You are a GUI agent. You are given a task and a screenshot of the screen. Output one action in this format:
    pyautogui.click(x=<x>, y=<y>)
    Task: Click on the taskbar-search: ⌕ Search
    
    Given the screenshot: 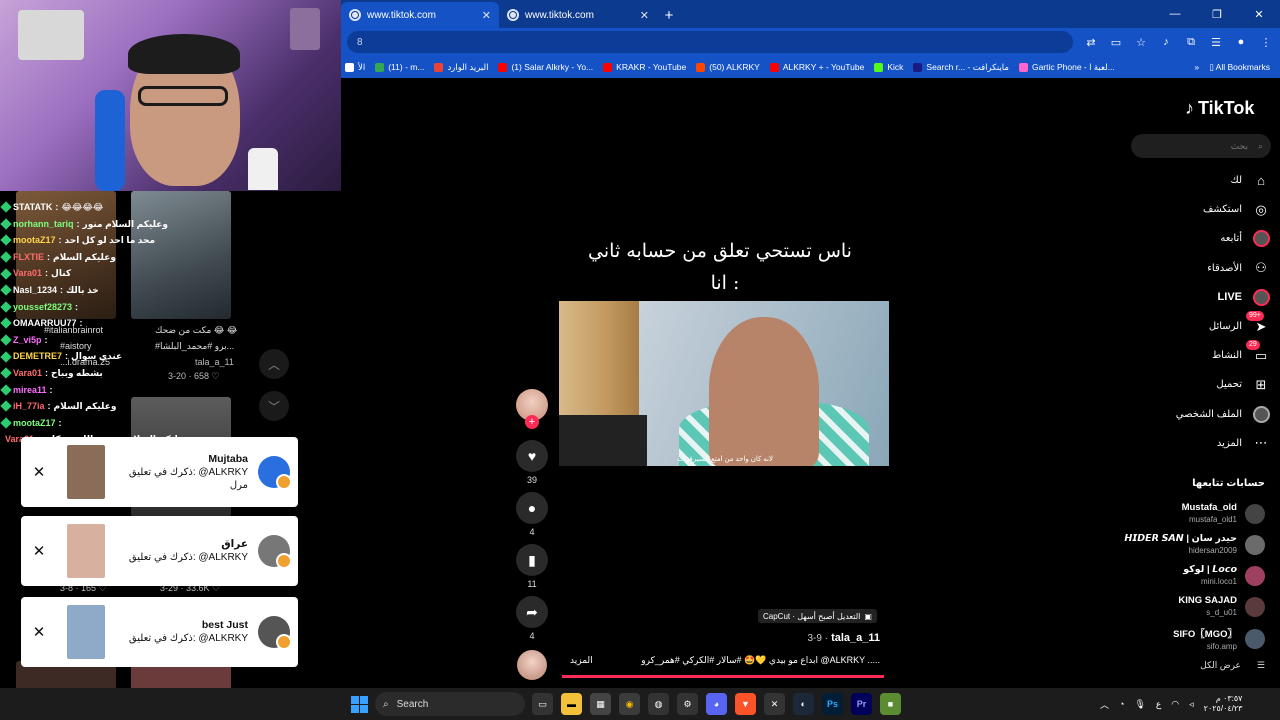 What is the action you would take?
    pyautogui.click(x=450, y=704)
    